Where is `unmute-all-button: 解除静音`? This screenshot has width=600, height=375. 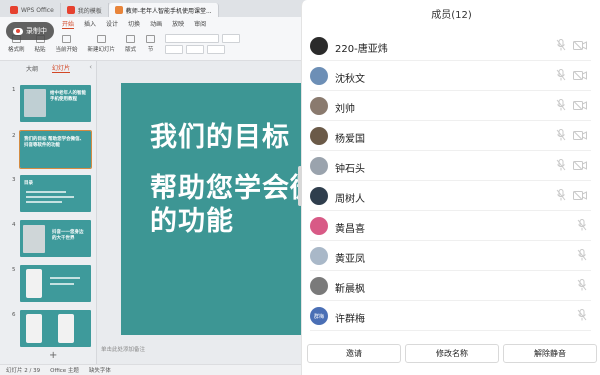
unmute-all-button: 解除静音 is located at coordinates (550, 353).